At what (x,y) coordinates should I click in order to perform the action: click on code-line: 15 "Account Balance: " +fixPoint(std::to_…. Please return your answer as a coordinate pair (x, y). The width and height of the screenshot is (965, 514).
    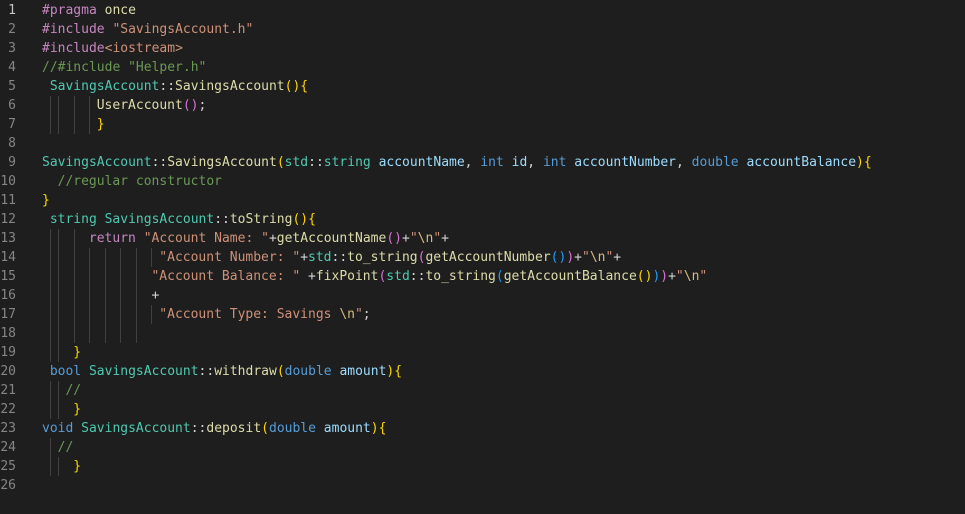
    Looking at the image, I should click on (482, 276).